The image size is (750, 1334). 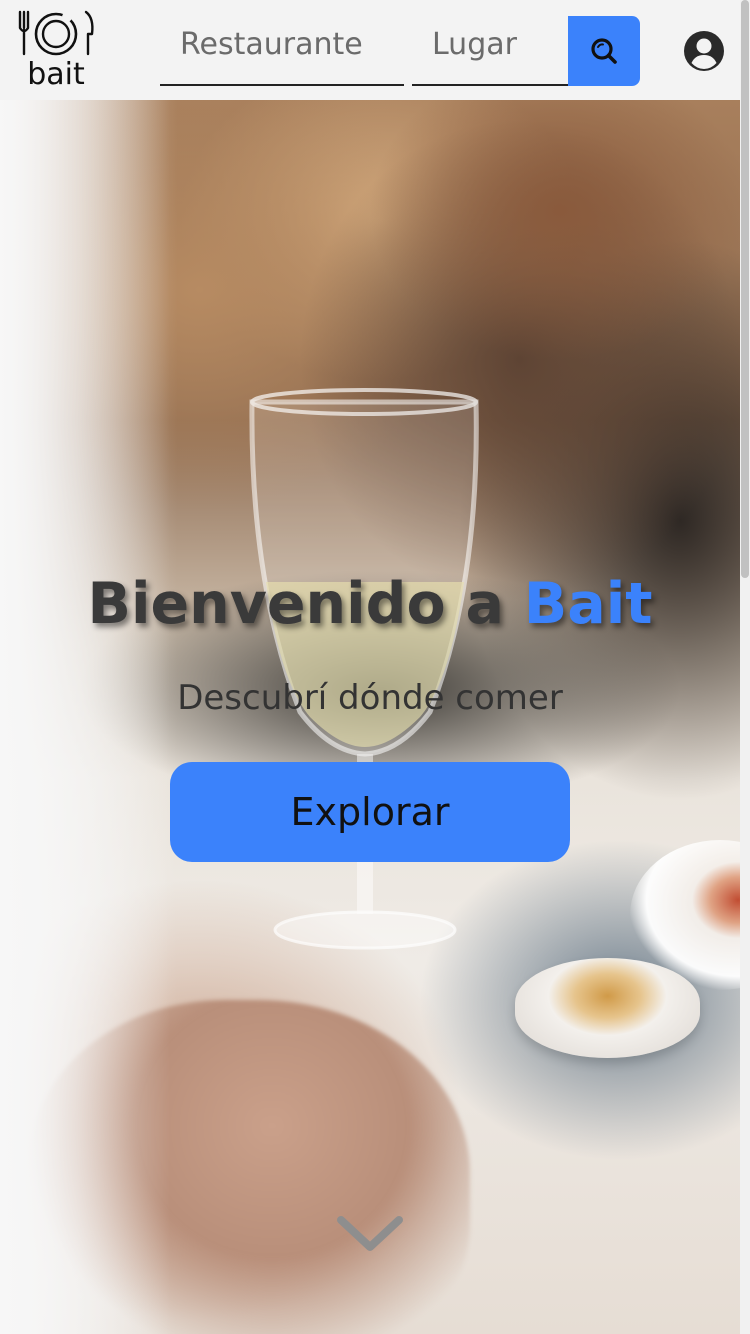 I want to click on account-button, so click(x=704, y=51).